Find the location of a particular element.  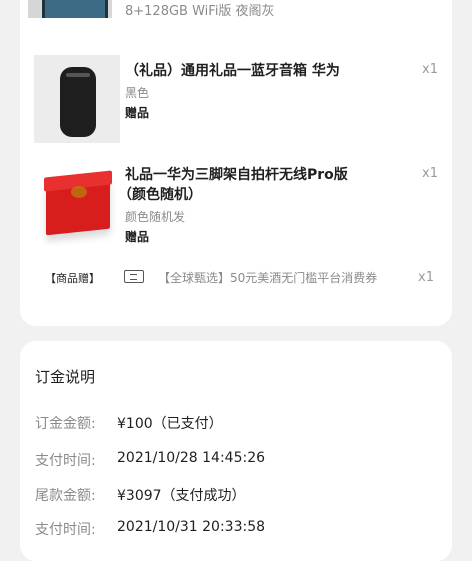

balance-time-value: 2021/10/31 20:33:58 is located at coordinates (191, 527).